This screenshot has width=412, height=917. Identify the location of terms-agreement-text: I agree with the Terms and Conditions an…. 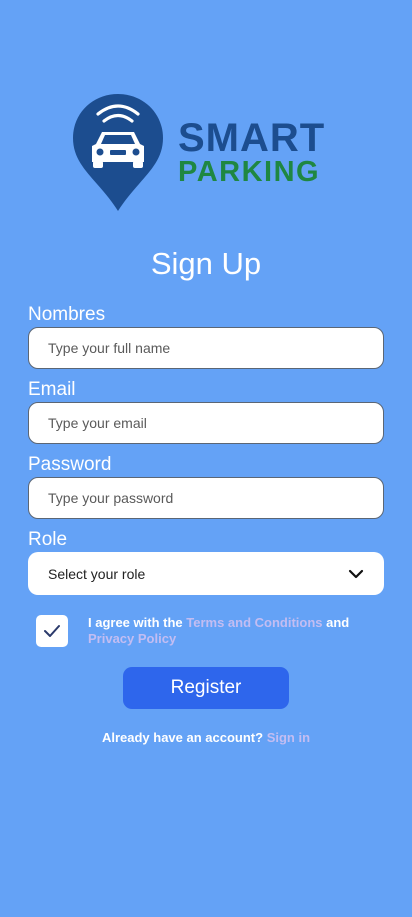
(233, 631).